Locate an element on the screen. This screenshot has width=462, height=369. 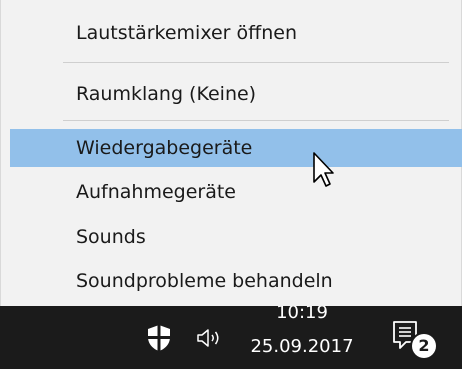
menu-item-sounds: Sounds is located at coordinates (236, 237).